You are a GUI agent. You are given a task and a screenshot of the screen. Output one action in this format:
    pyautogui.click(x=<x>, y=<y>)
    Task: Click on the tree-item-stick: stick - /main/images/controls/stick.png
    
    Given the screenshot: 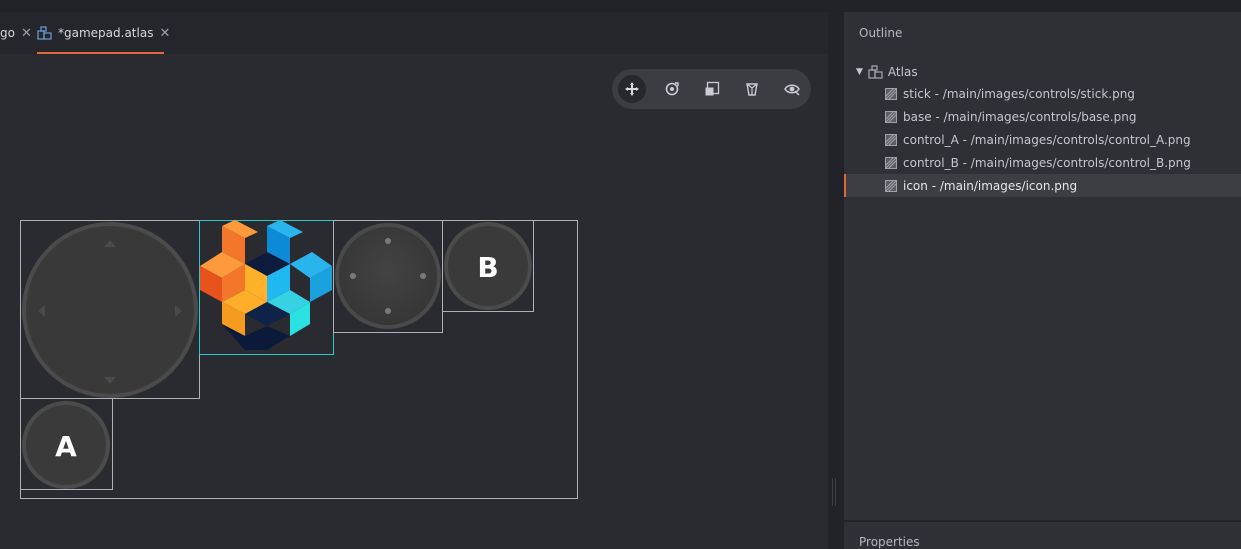 What is the action you would take?
    pyautogui.click(x=1042, y=93)
    